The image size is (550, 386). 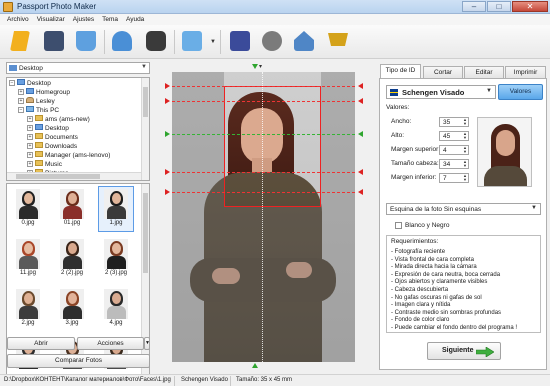 I want to click on tree-item: + Homegroup, so click(x=44, y=92).